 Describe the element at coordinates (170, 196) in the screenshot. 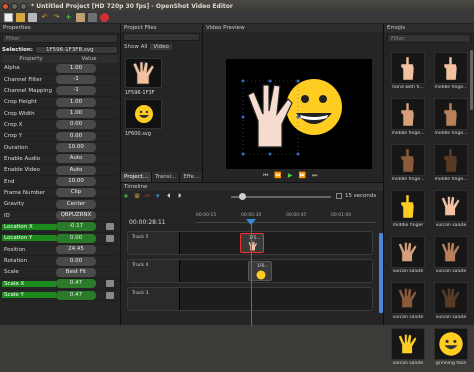

I see `previous-marker-icon: ⏴` at that location.